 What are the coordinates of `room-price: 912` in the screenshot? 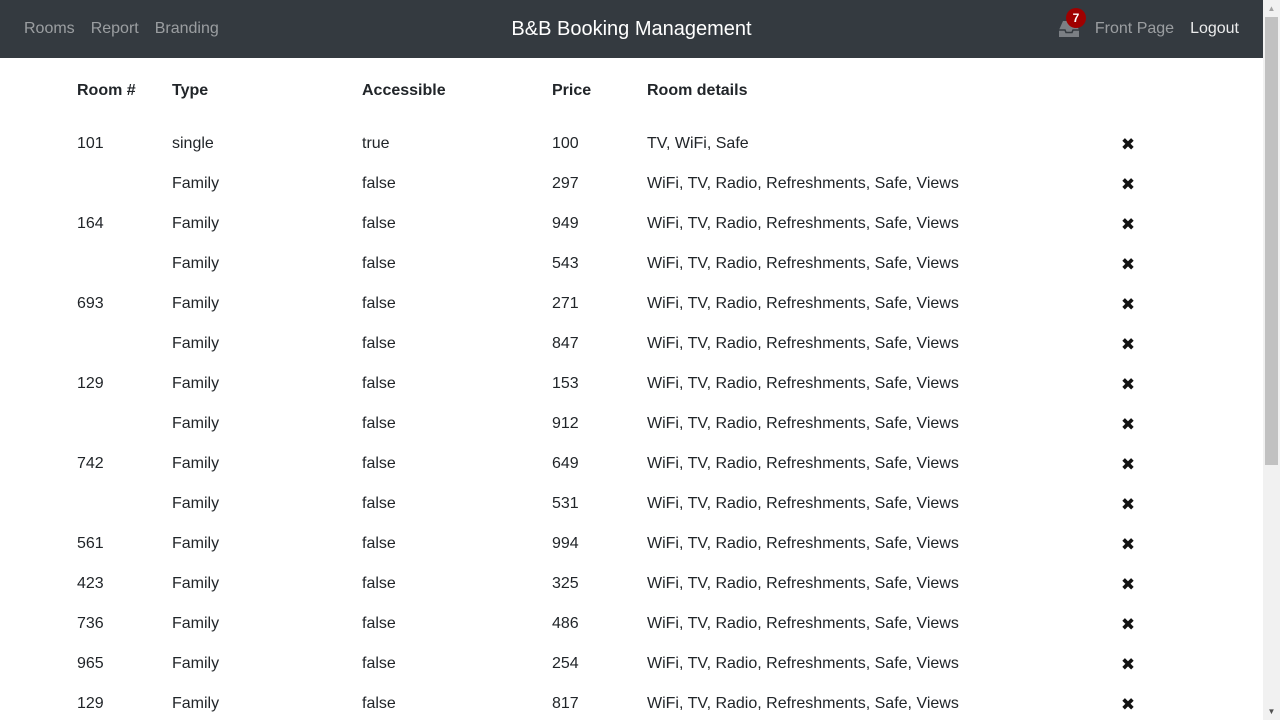 It's located at (565, 423).